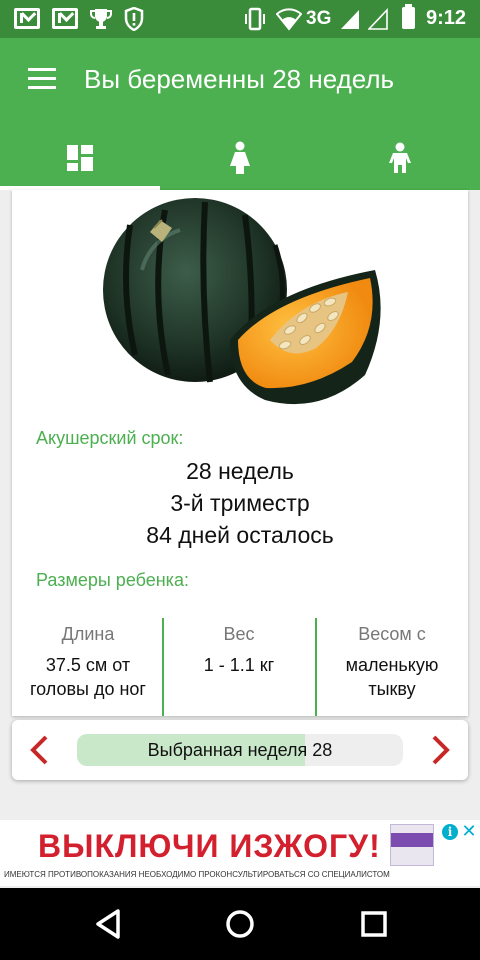 Image resolution: width=480 pixels, height=960 pixels. Describe the element at coordinates (240, 19) in the screenshot. I see `status-bar: 3G 9:12` at that location.